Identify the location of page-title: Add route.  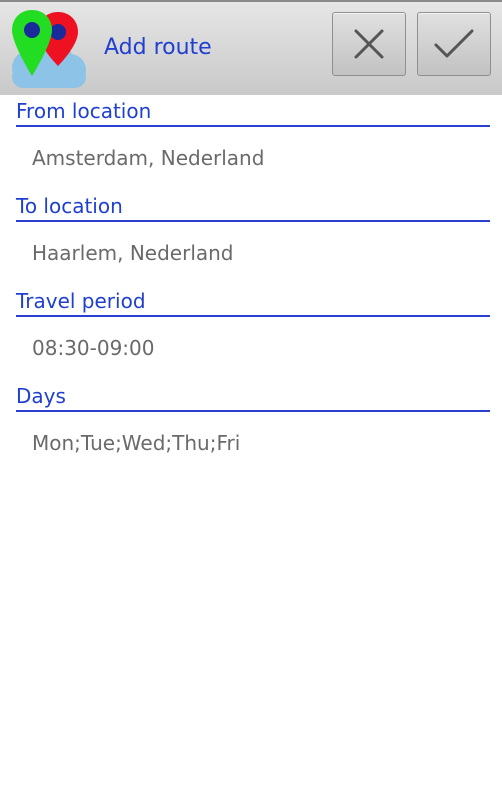
(158, 47).